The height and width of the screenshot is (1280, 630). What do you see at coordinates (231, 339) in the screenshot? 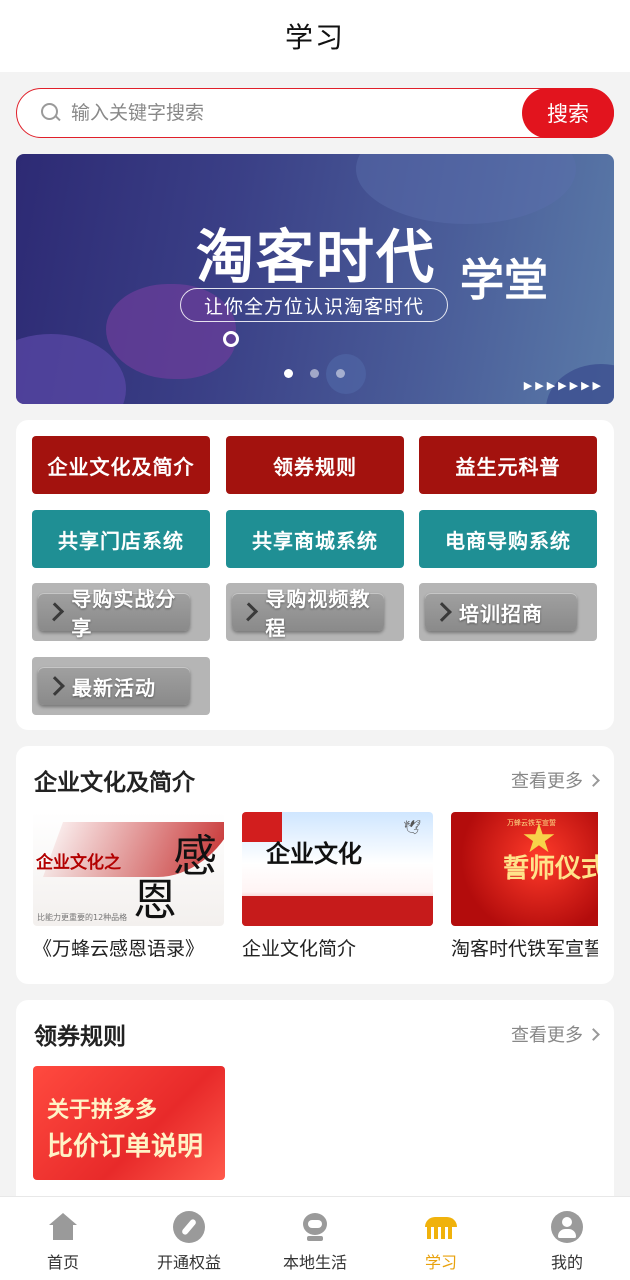
I see `ring-decoration-icon` at bounding box center [231, 339].